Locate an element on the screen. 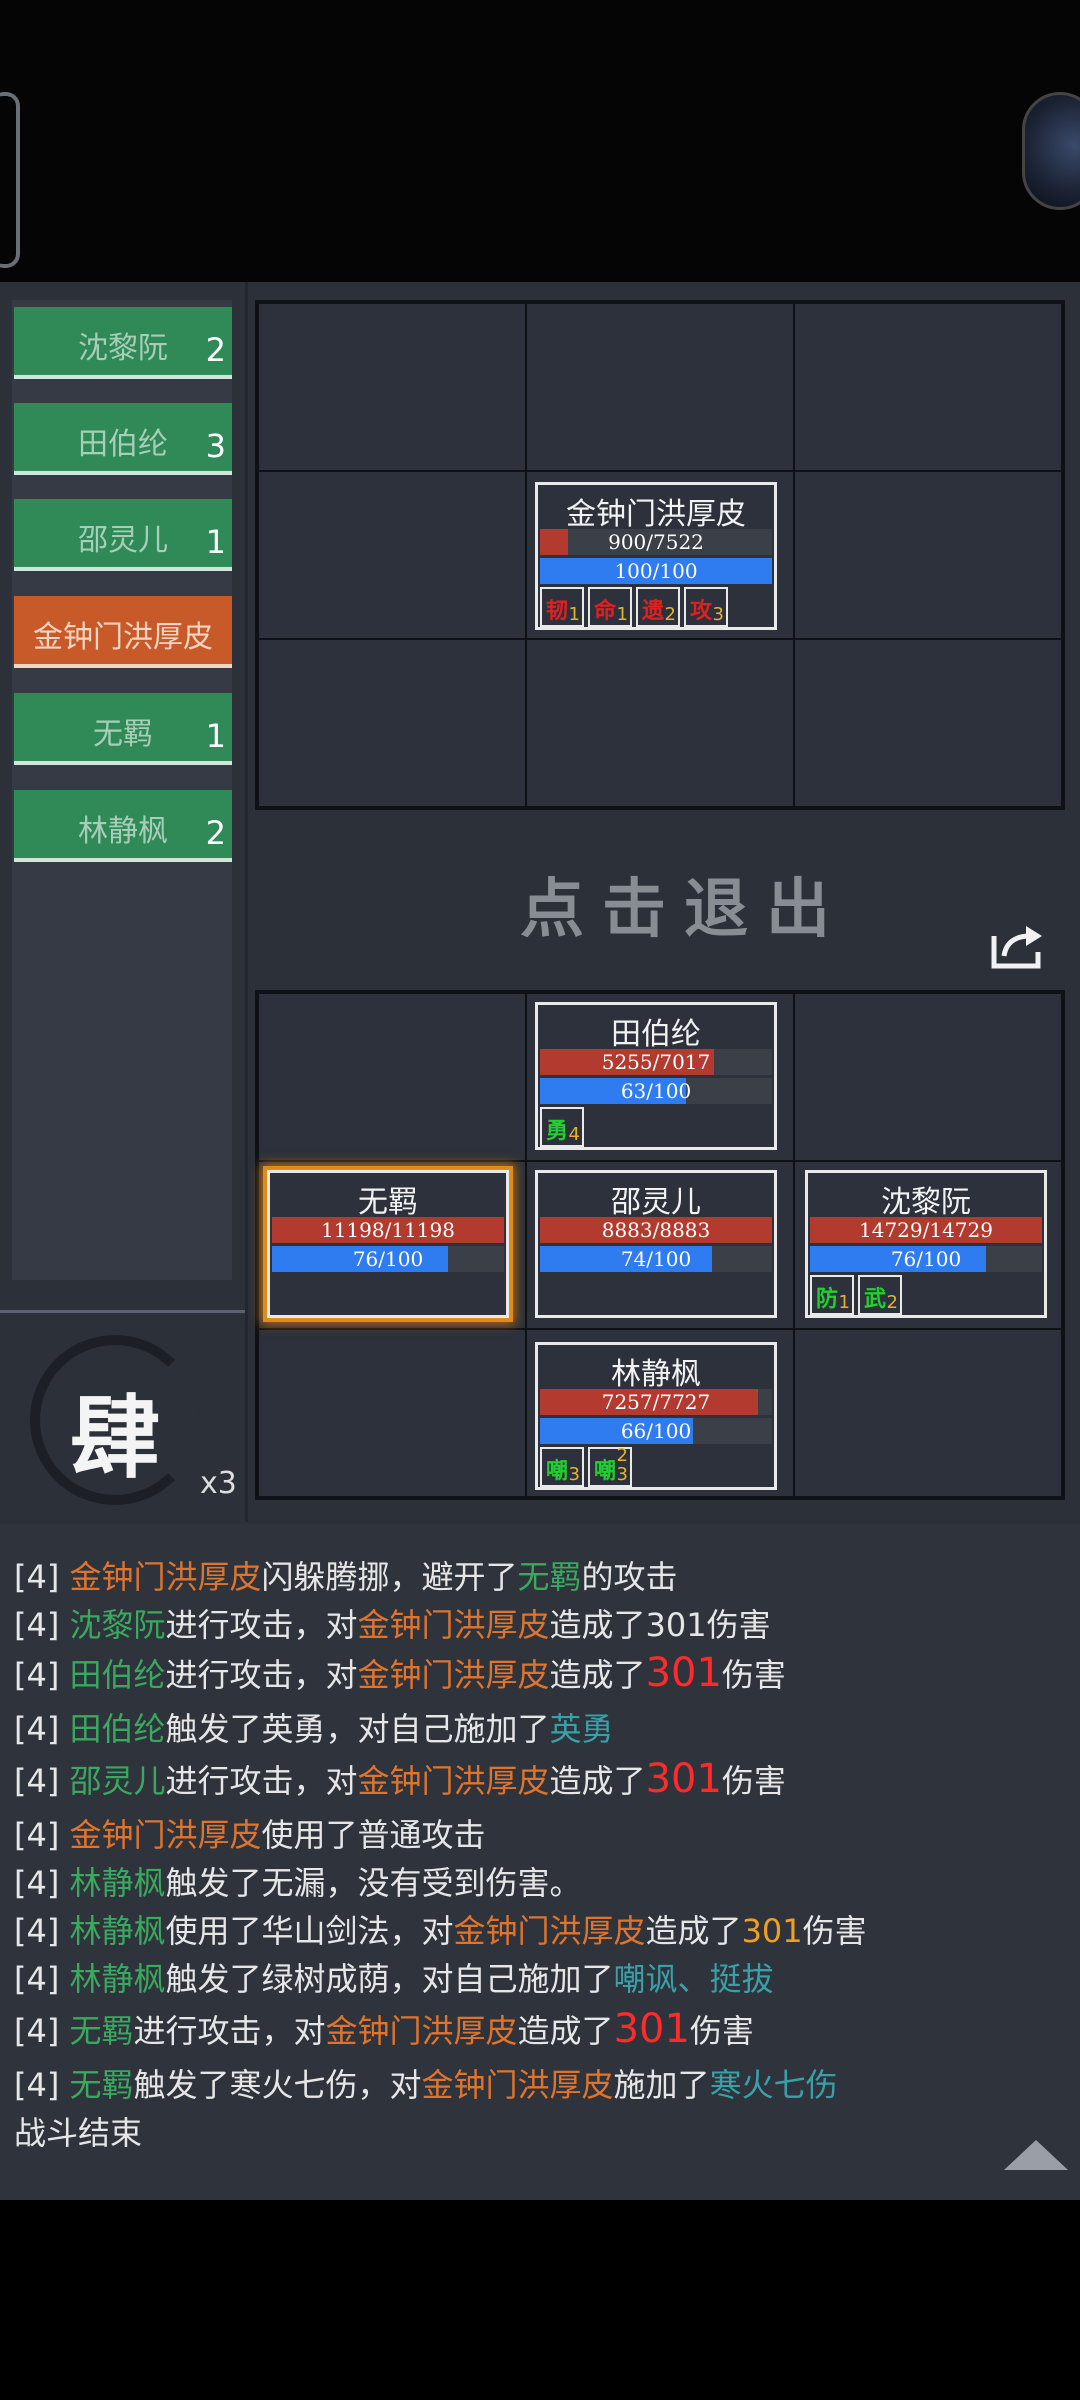 This screenshot has height=2400, width=1080. char-tab-jinzhong: 金钟门洪厚皮 is located at coordinates (123, 632).